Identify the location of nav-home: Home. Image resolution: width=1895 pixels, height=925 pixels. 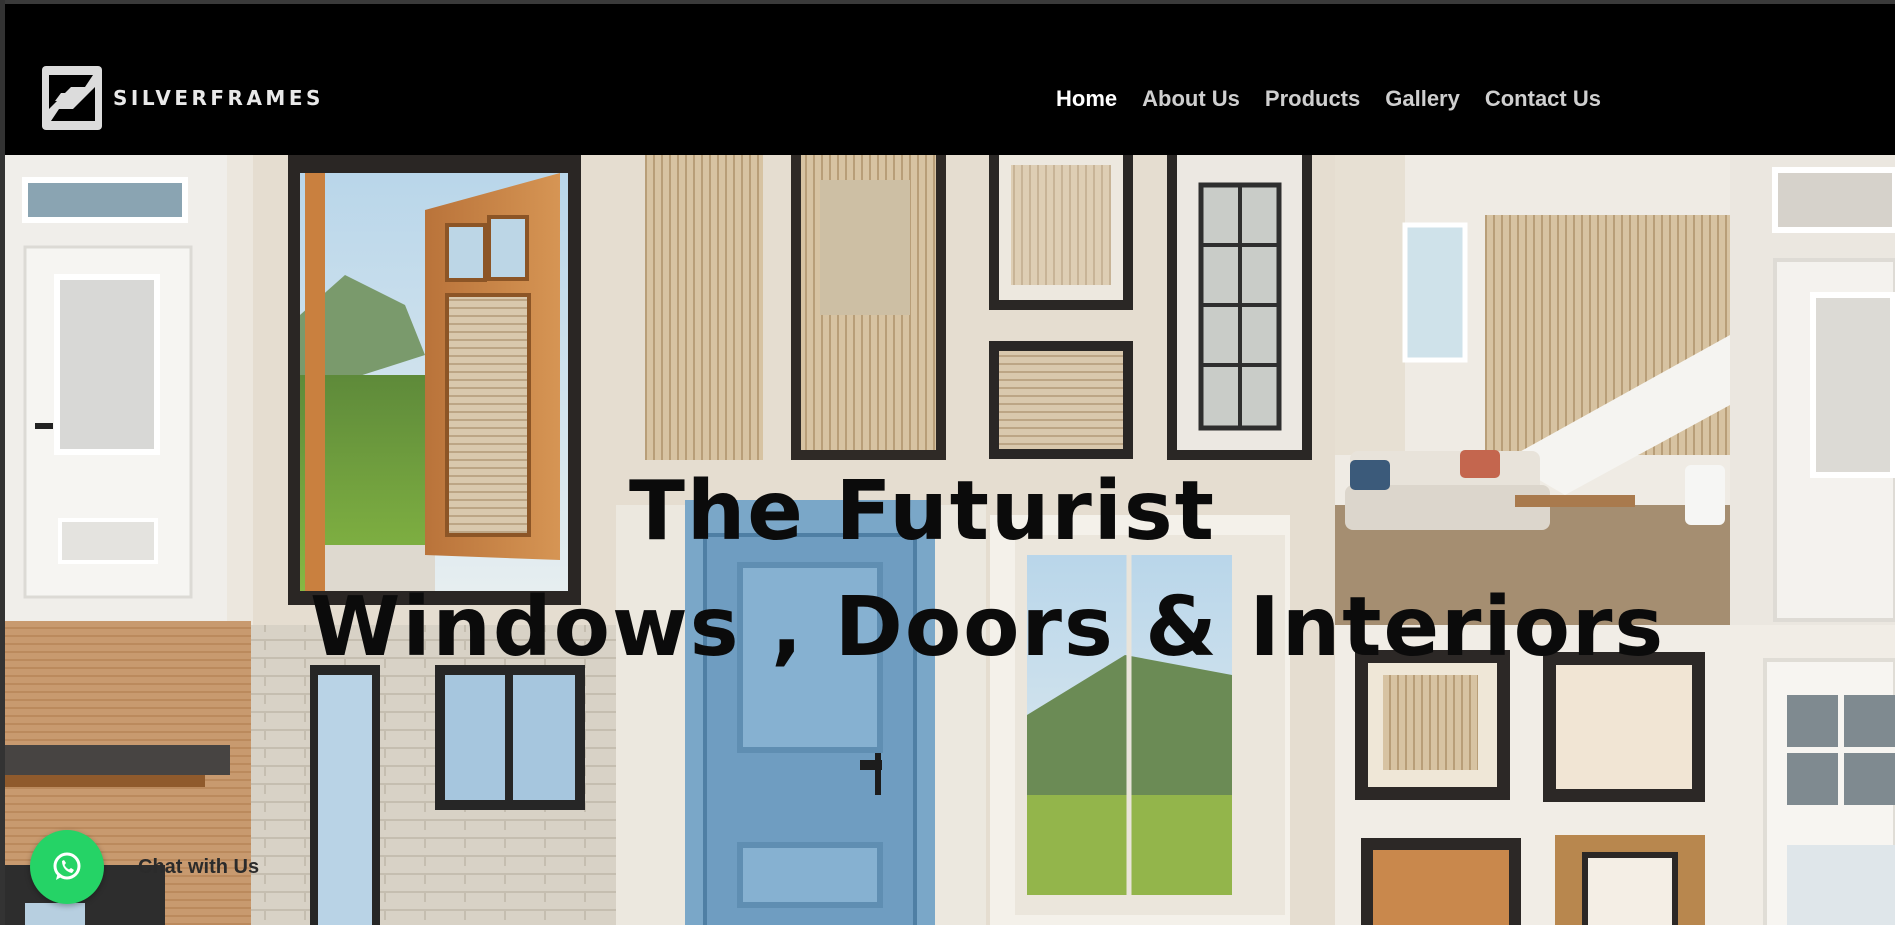
(1086, 99).